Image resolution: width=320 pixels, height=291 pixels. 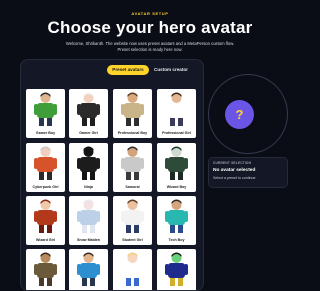 I want to click on avatar-card: Wizard Boy, so click(x=176, y=167).